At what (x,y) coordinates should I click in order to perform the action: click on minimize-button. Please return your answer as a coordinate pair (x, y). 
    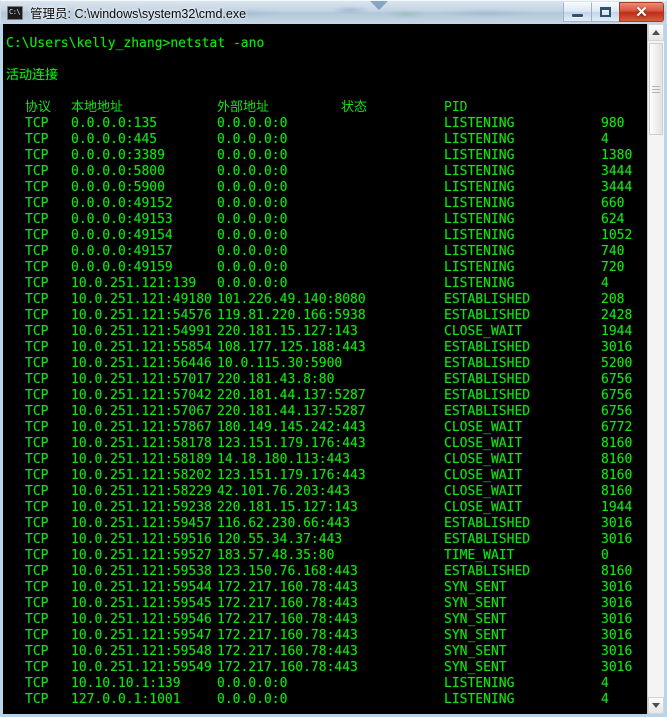
    Looking at the image, I should click on (577, 12).